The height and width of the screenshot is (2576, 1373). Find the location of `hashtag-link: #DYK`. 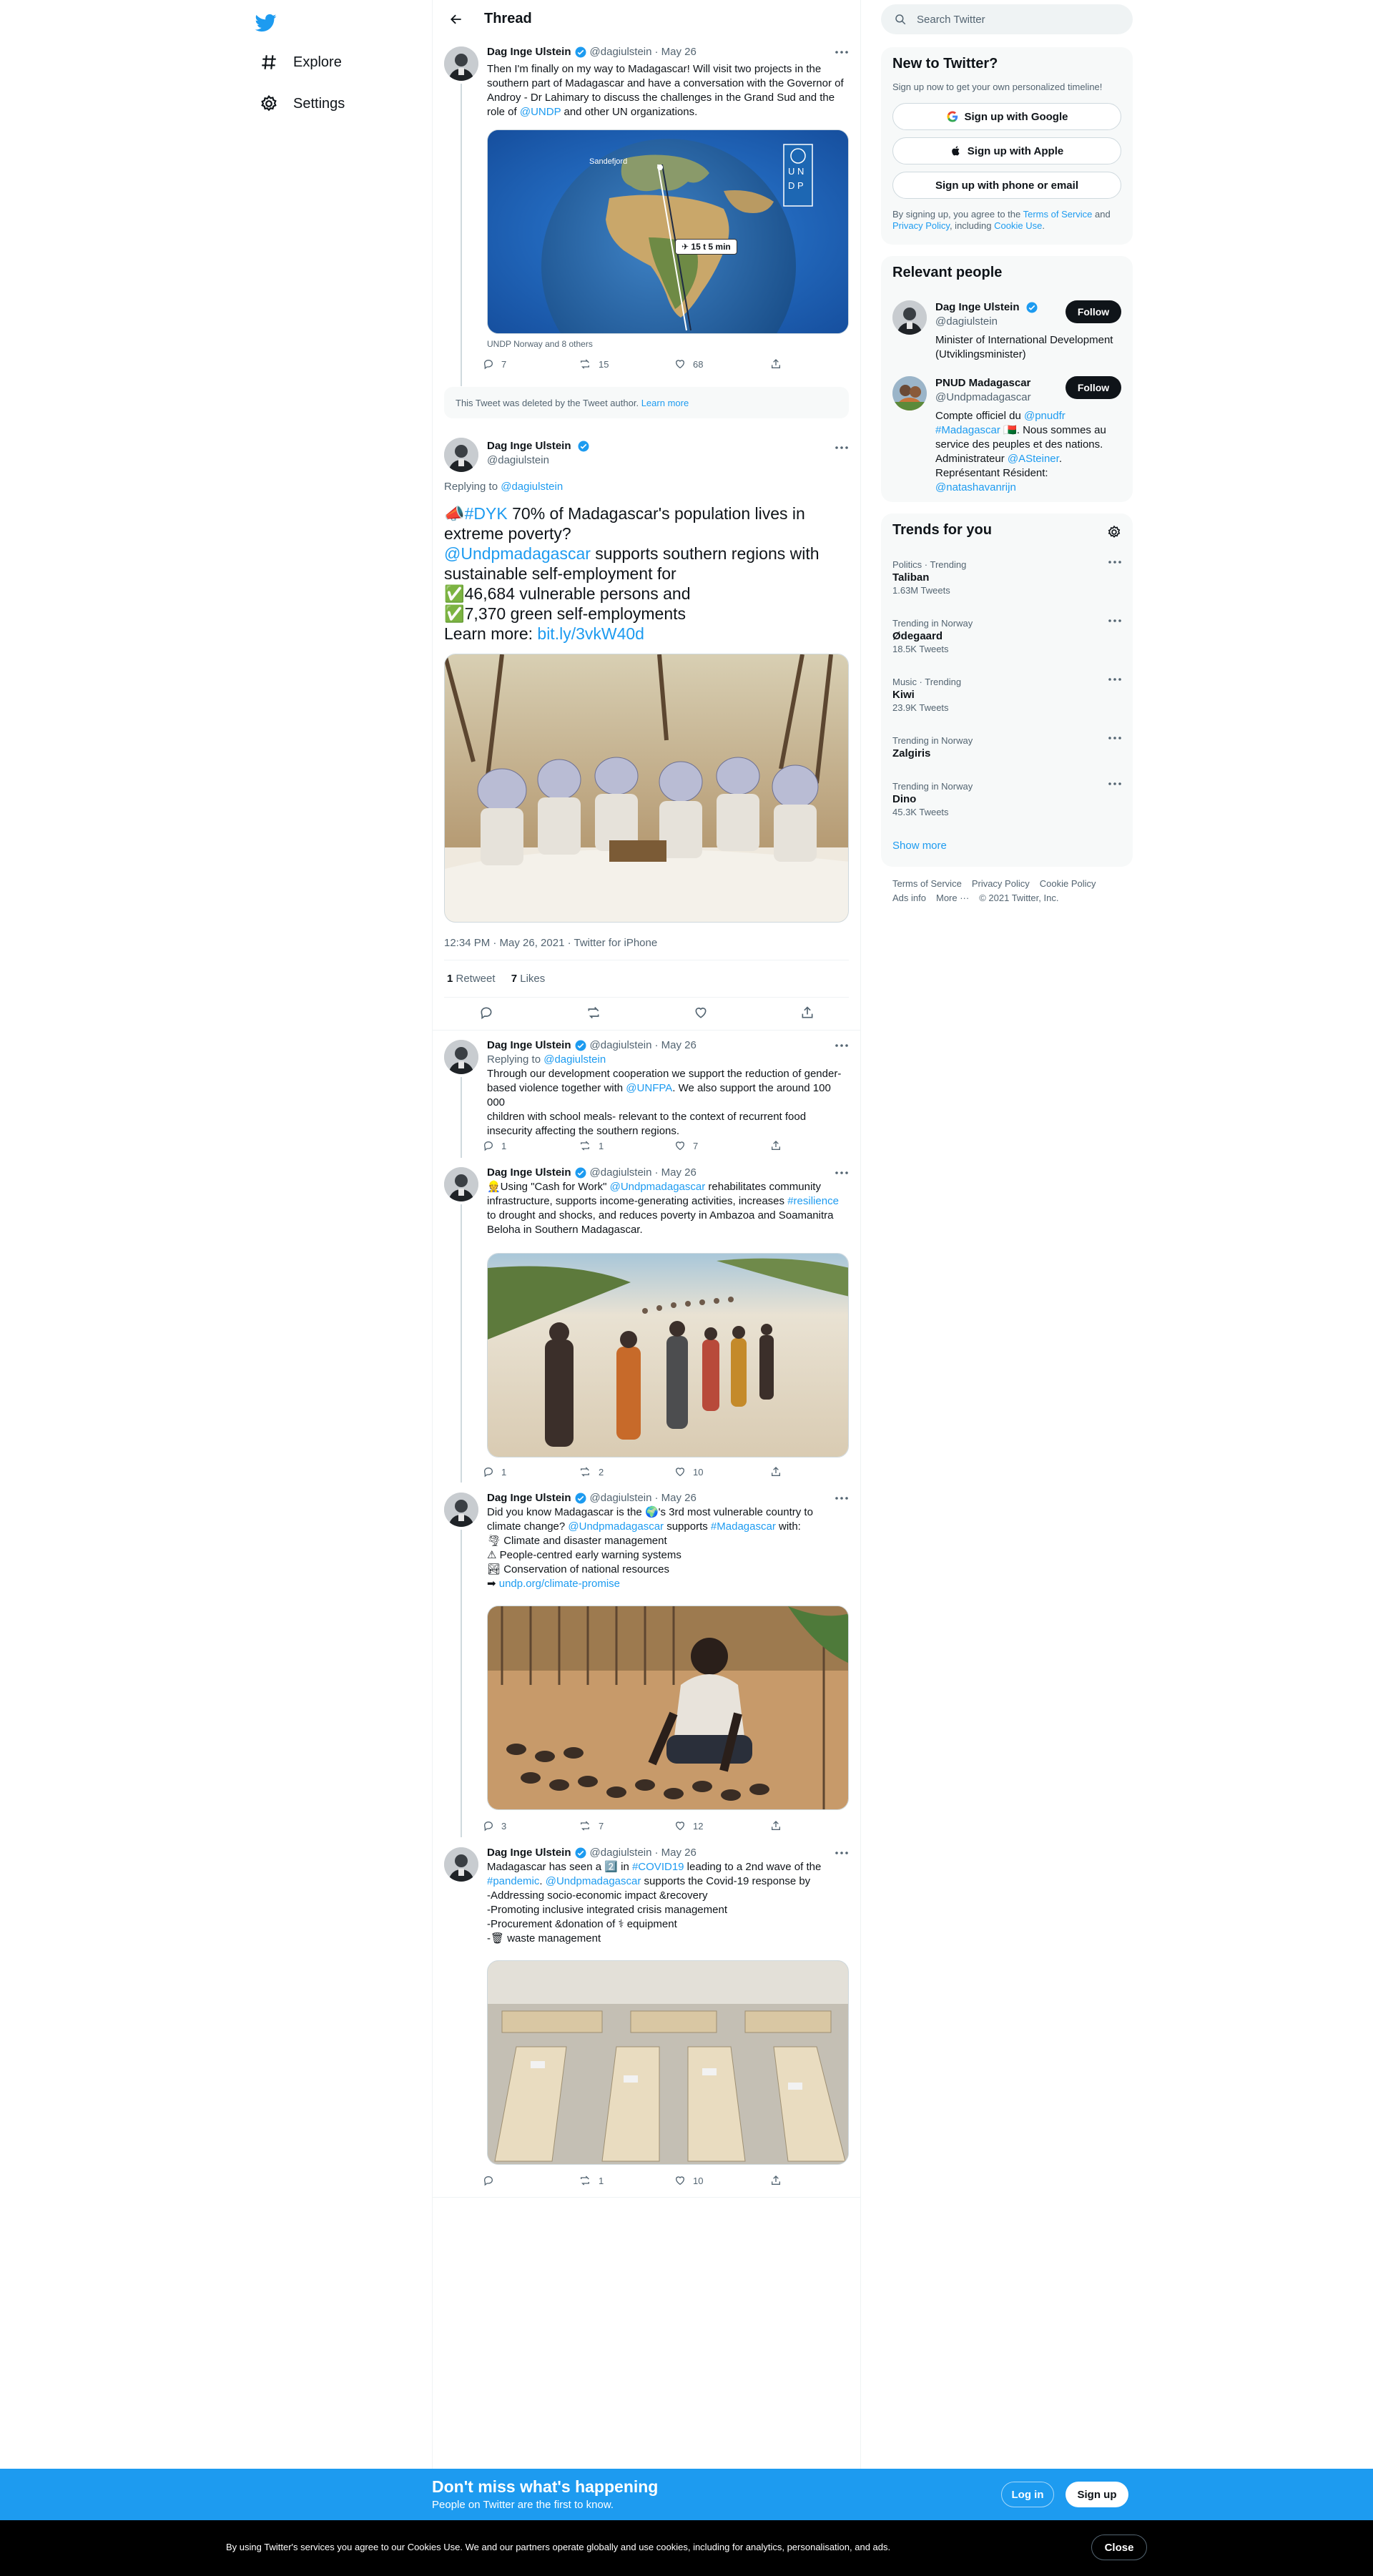

hashtag-link: #DYK is located at coordinates (486, 514).